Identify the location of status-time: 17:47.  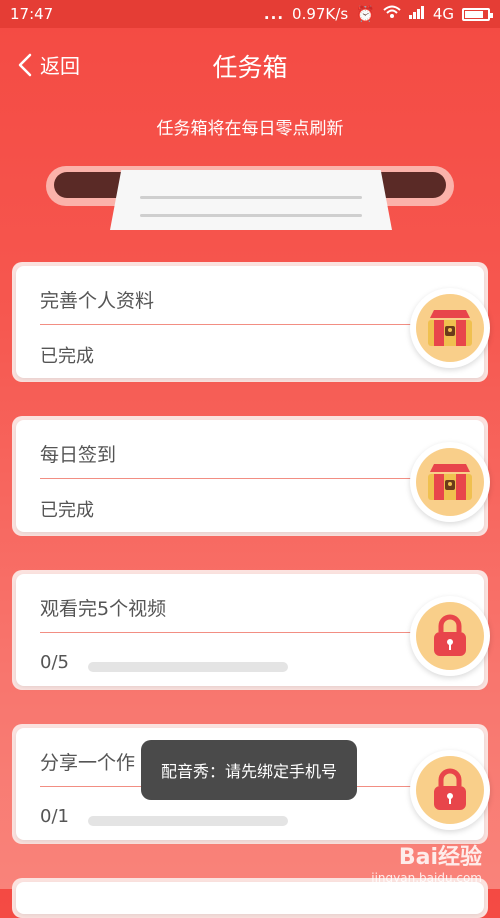
(32, 14).